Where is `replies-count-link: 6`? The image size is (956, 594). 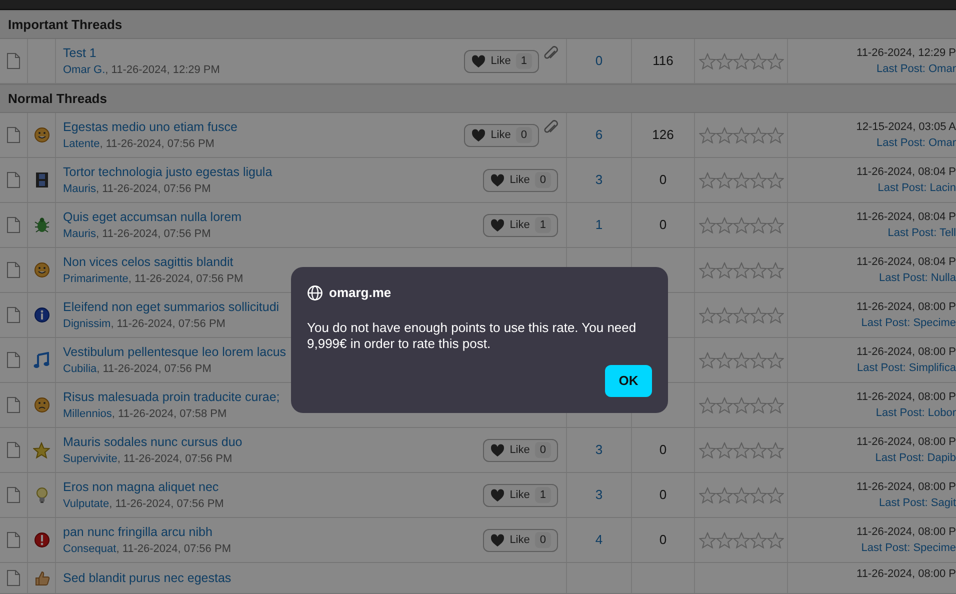 replies-count-link: 6 is located at coordinates (599, 135).